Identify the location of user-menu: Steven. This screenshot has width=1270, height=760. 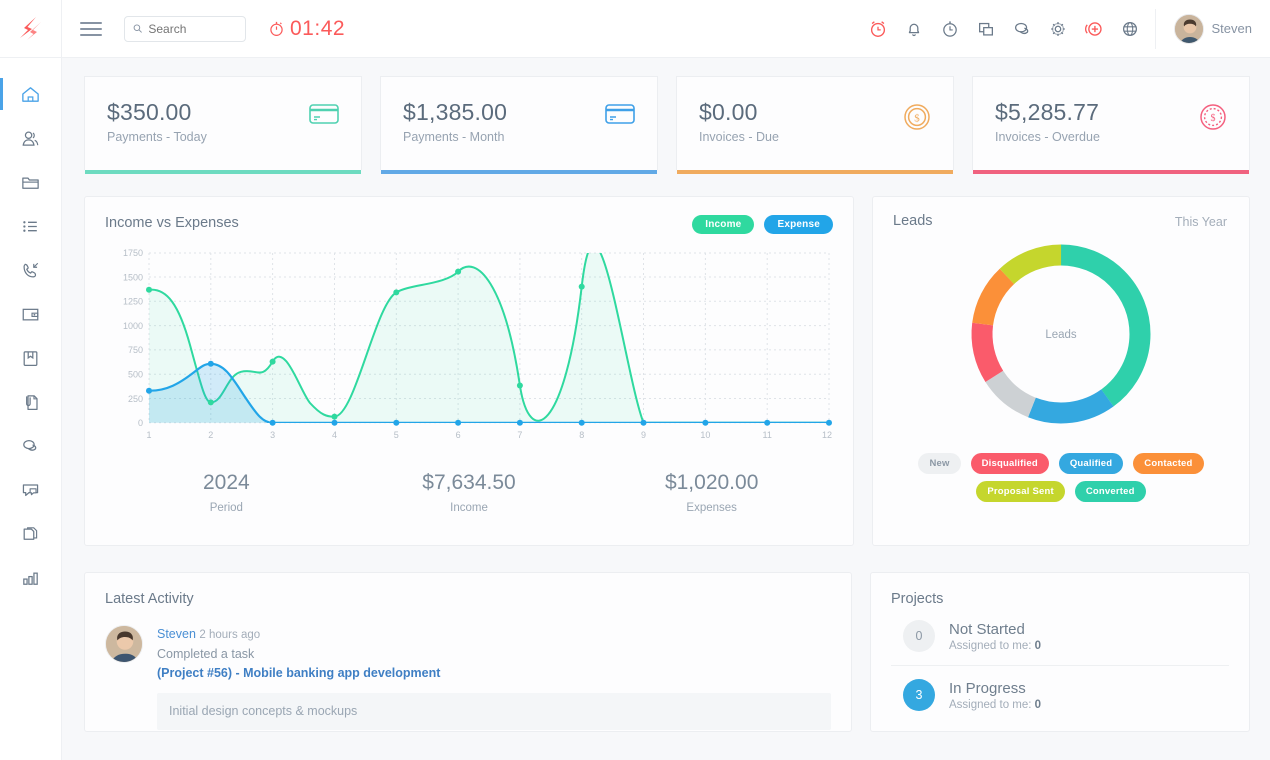
(1212, 28).